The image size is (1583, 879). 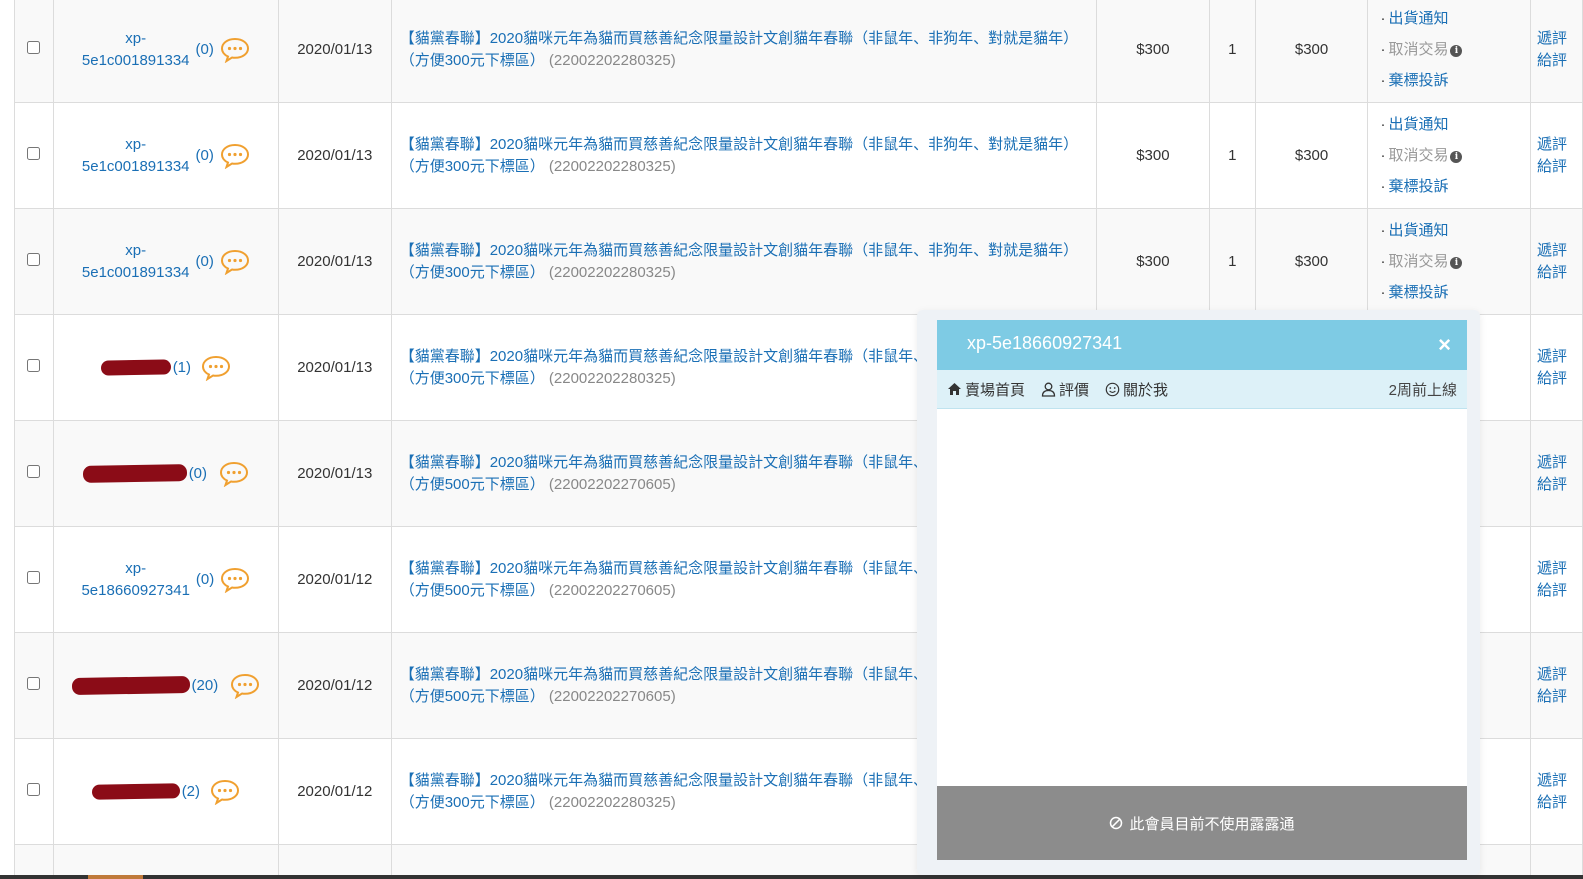 I want to click on tab-rating: 評價, so click(x=1065, y=389).